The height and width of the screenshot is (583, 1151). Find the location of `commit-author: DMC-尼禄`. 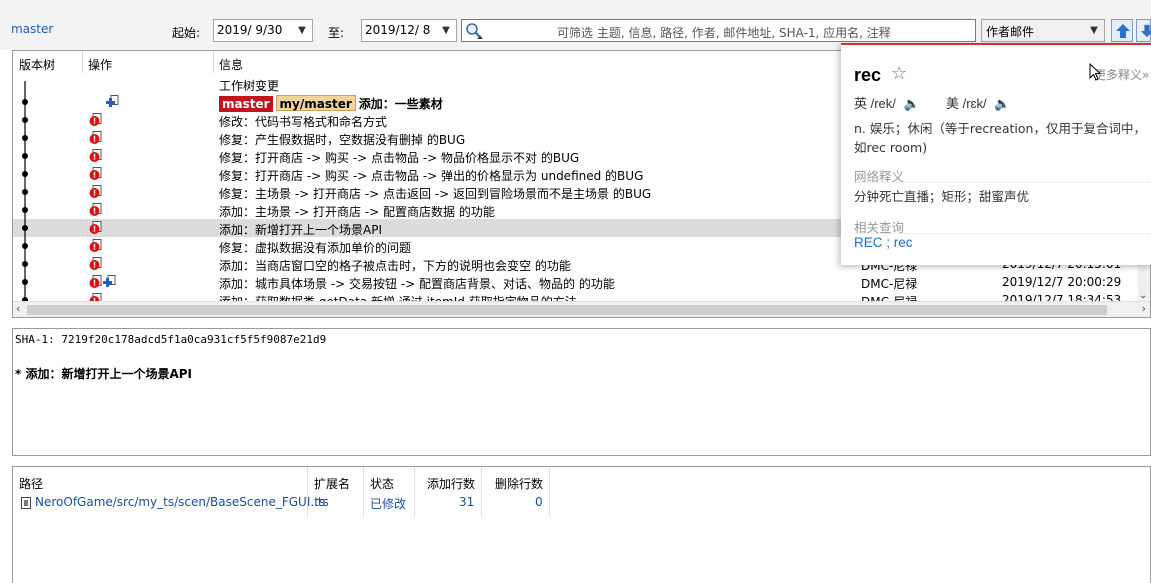

commit-author: DMC-尼禄 is located at coordinates (889, 284).